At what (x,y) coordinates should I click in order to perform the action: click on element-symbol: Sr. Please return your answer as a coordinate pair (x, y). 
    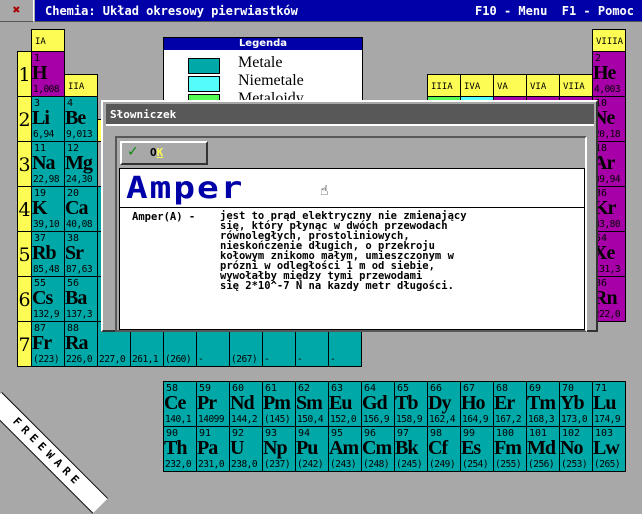
    Looking at the image, I should click on (74, 253).